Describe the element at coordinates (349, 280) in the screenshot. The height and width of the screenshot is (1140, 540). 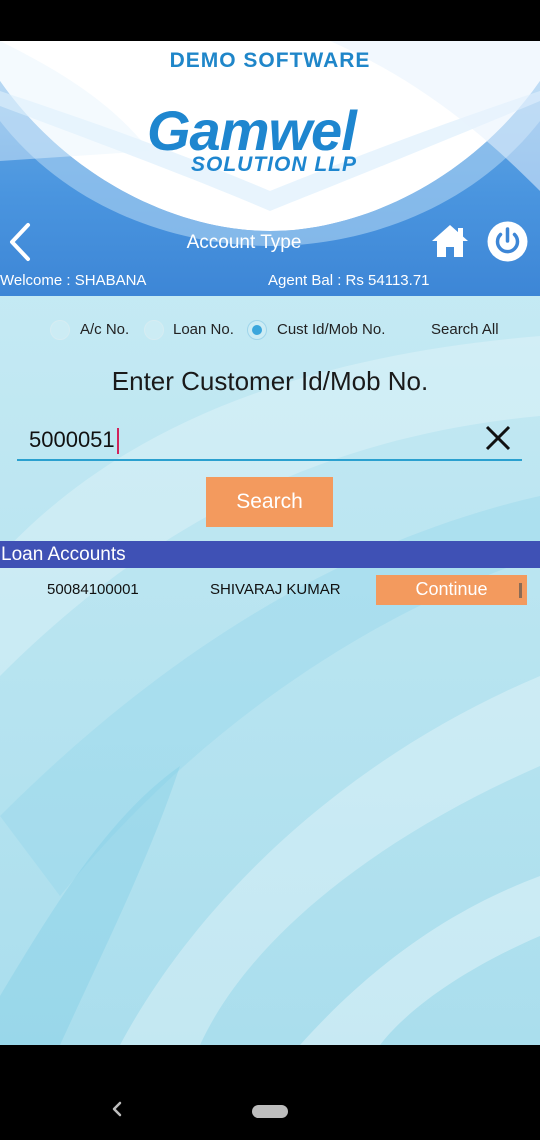
I see `agent-balance: Agent Bal : Rs 54113.71` at that location.